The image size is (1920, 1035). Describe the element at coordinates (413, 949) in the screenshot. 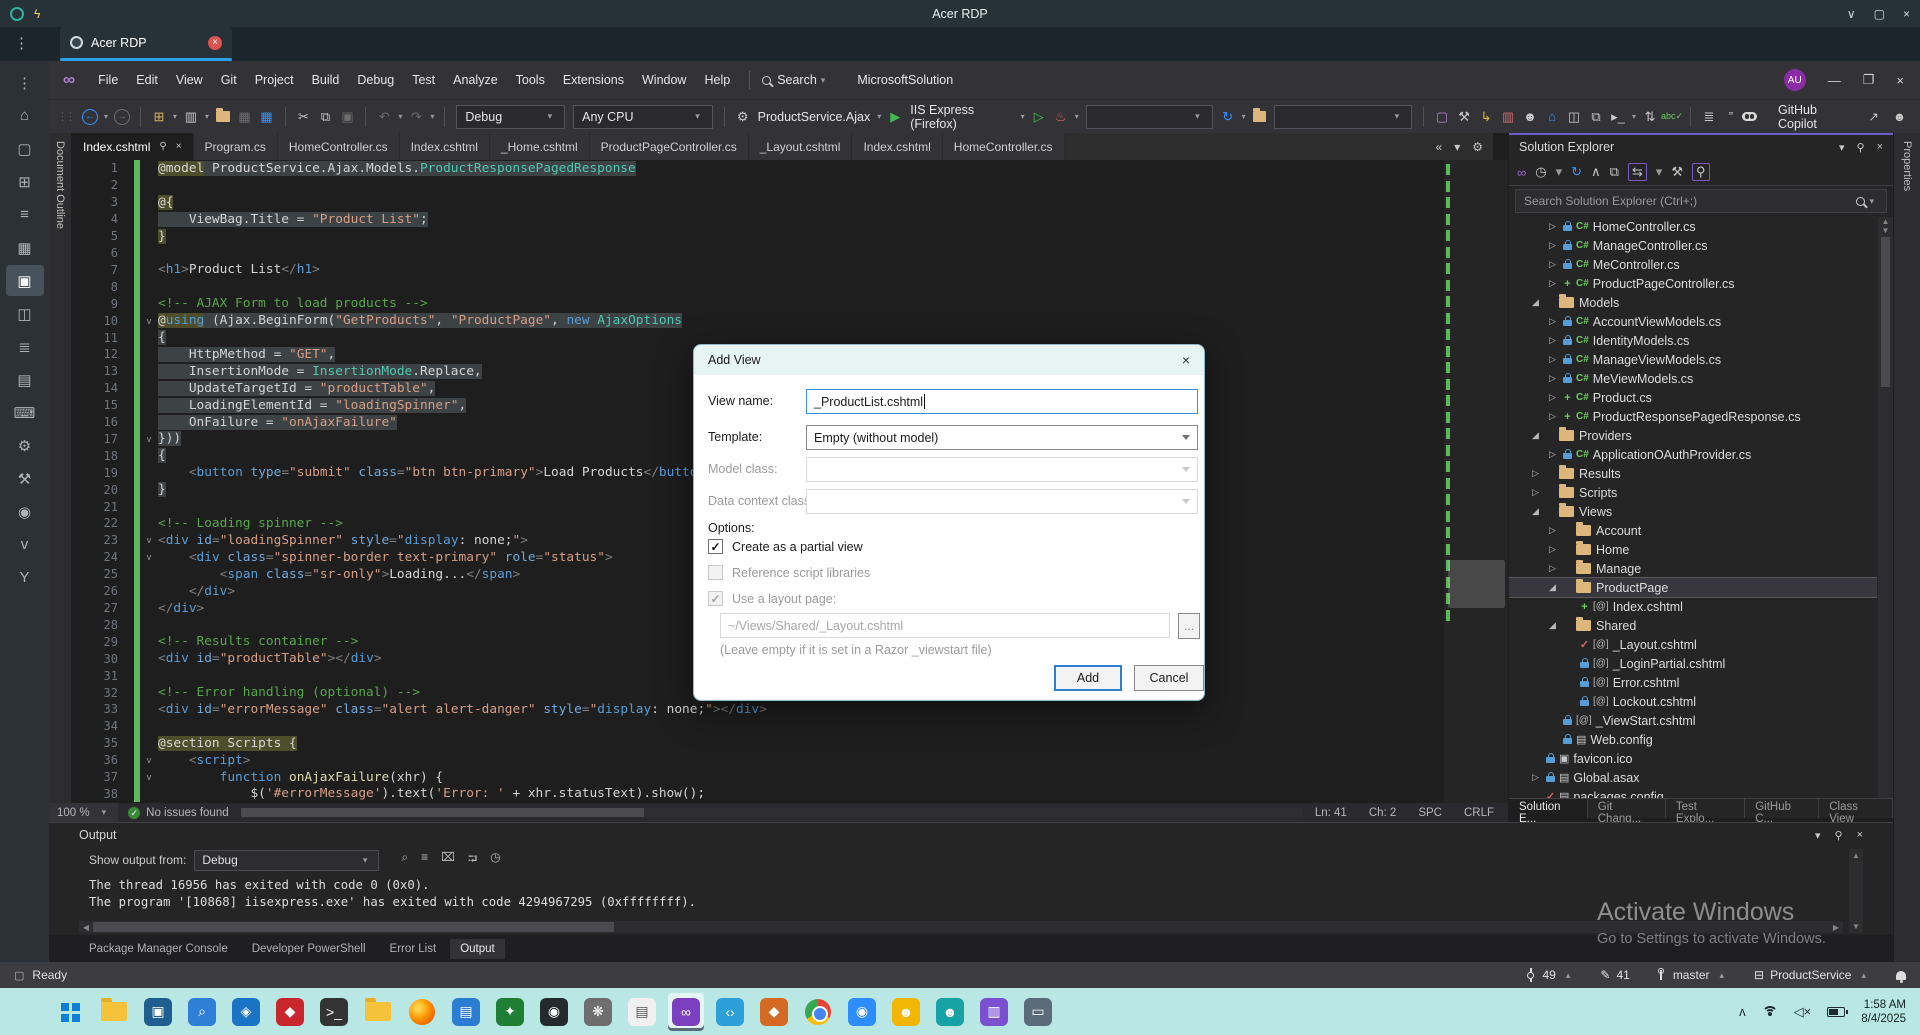

I see `bottom-tab-error-list: Error List` at that location.